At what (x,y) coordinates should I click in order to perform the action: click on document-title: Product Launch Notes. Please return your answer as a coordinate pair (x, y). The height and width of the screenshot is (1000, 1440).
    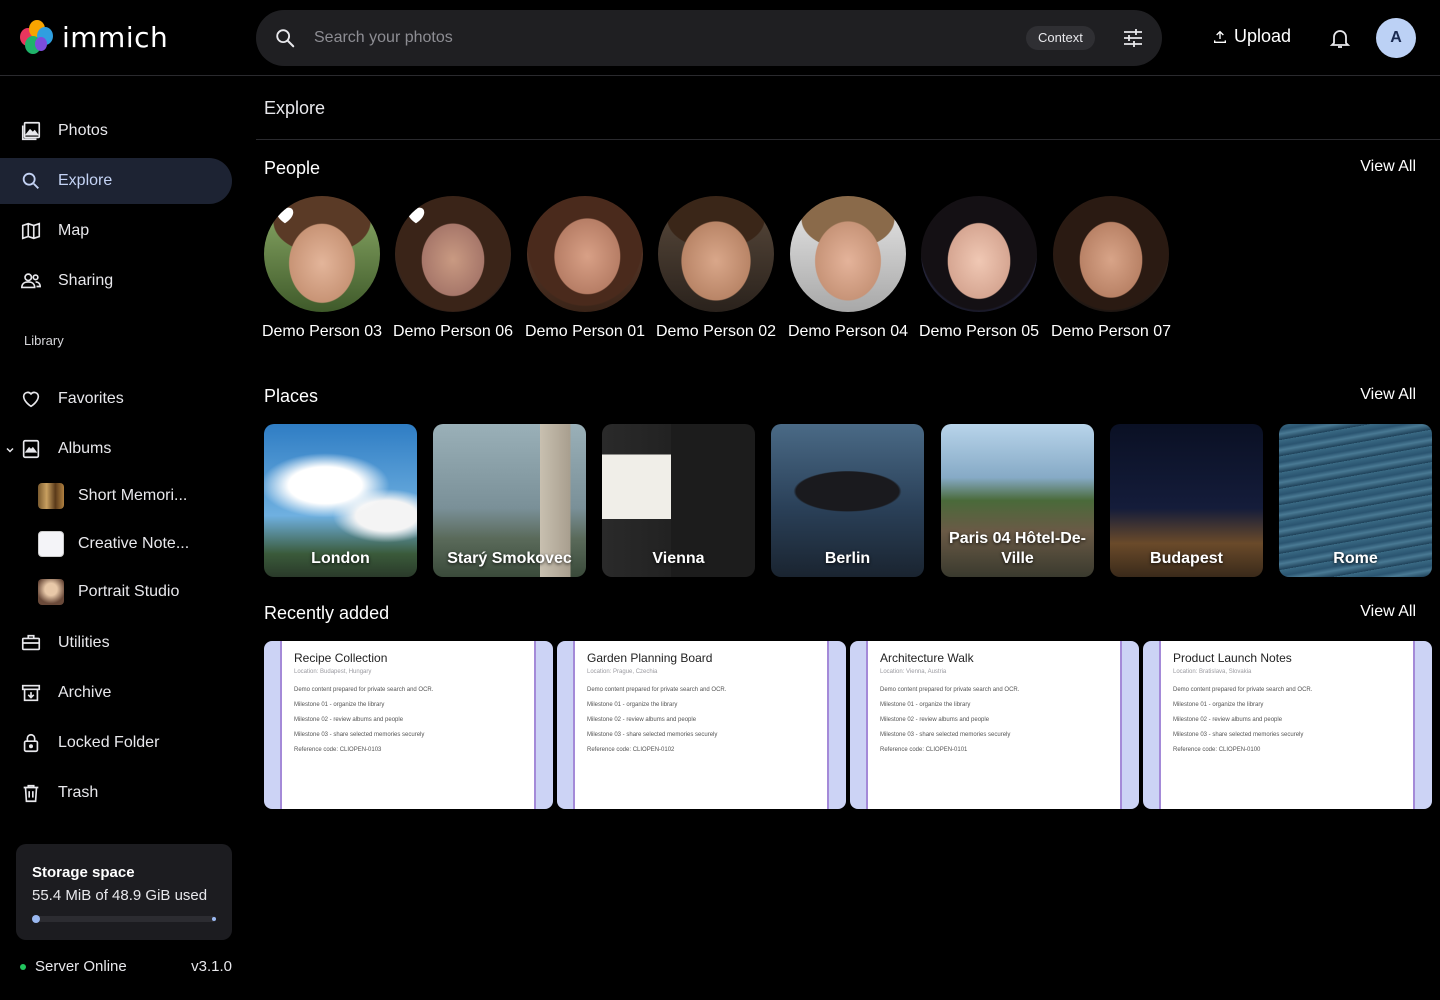
    Looking at the image, I should click on (1232, 658).